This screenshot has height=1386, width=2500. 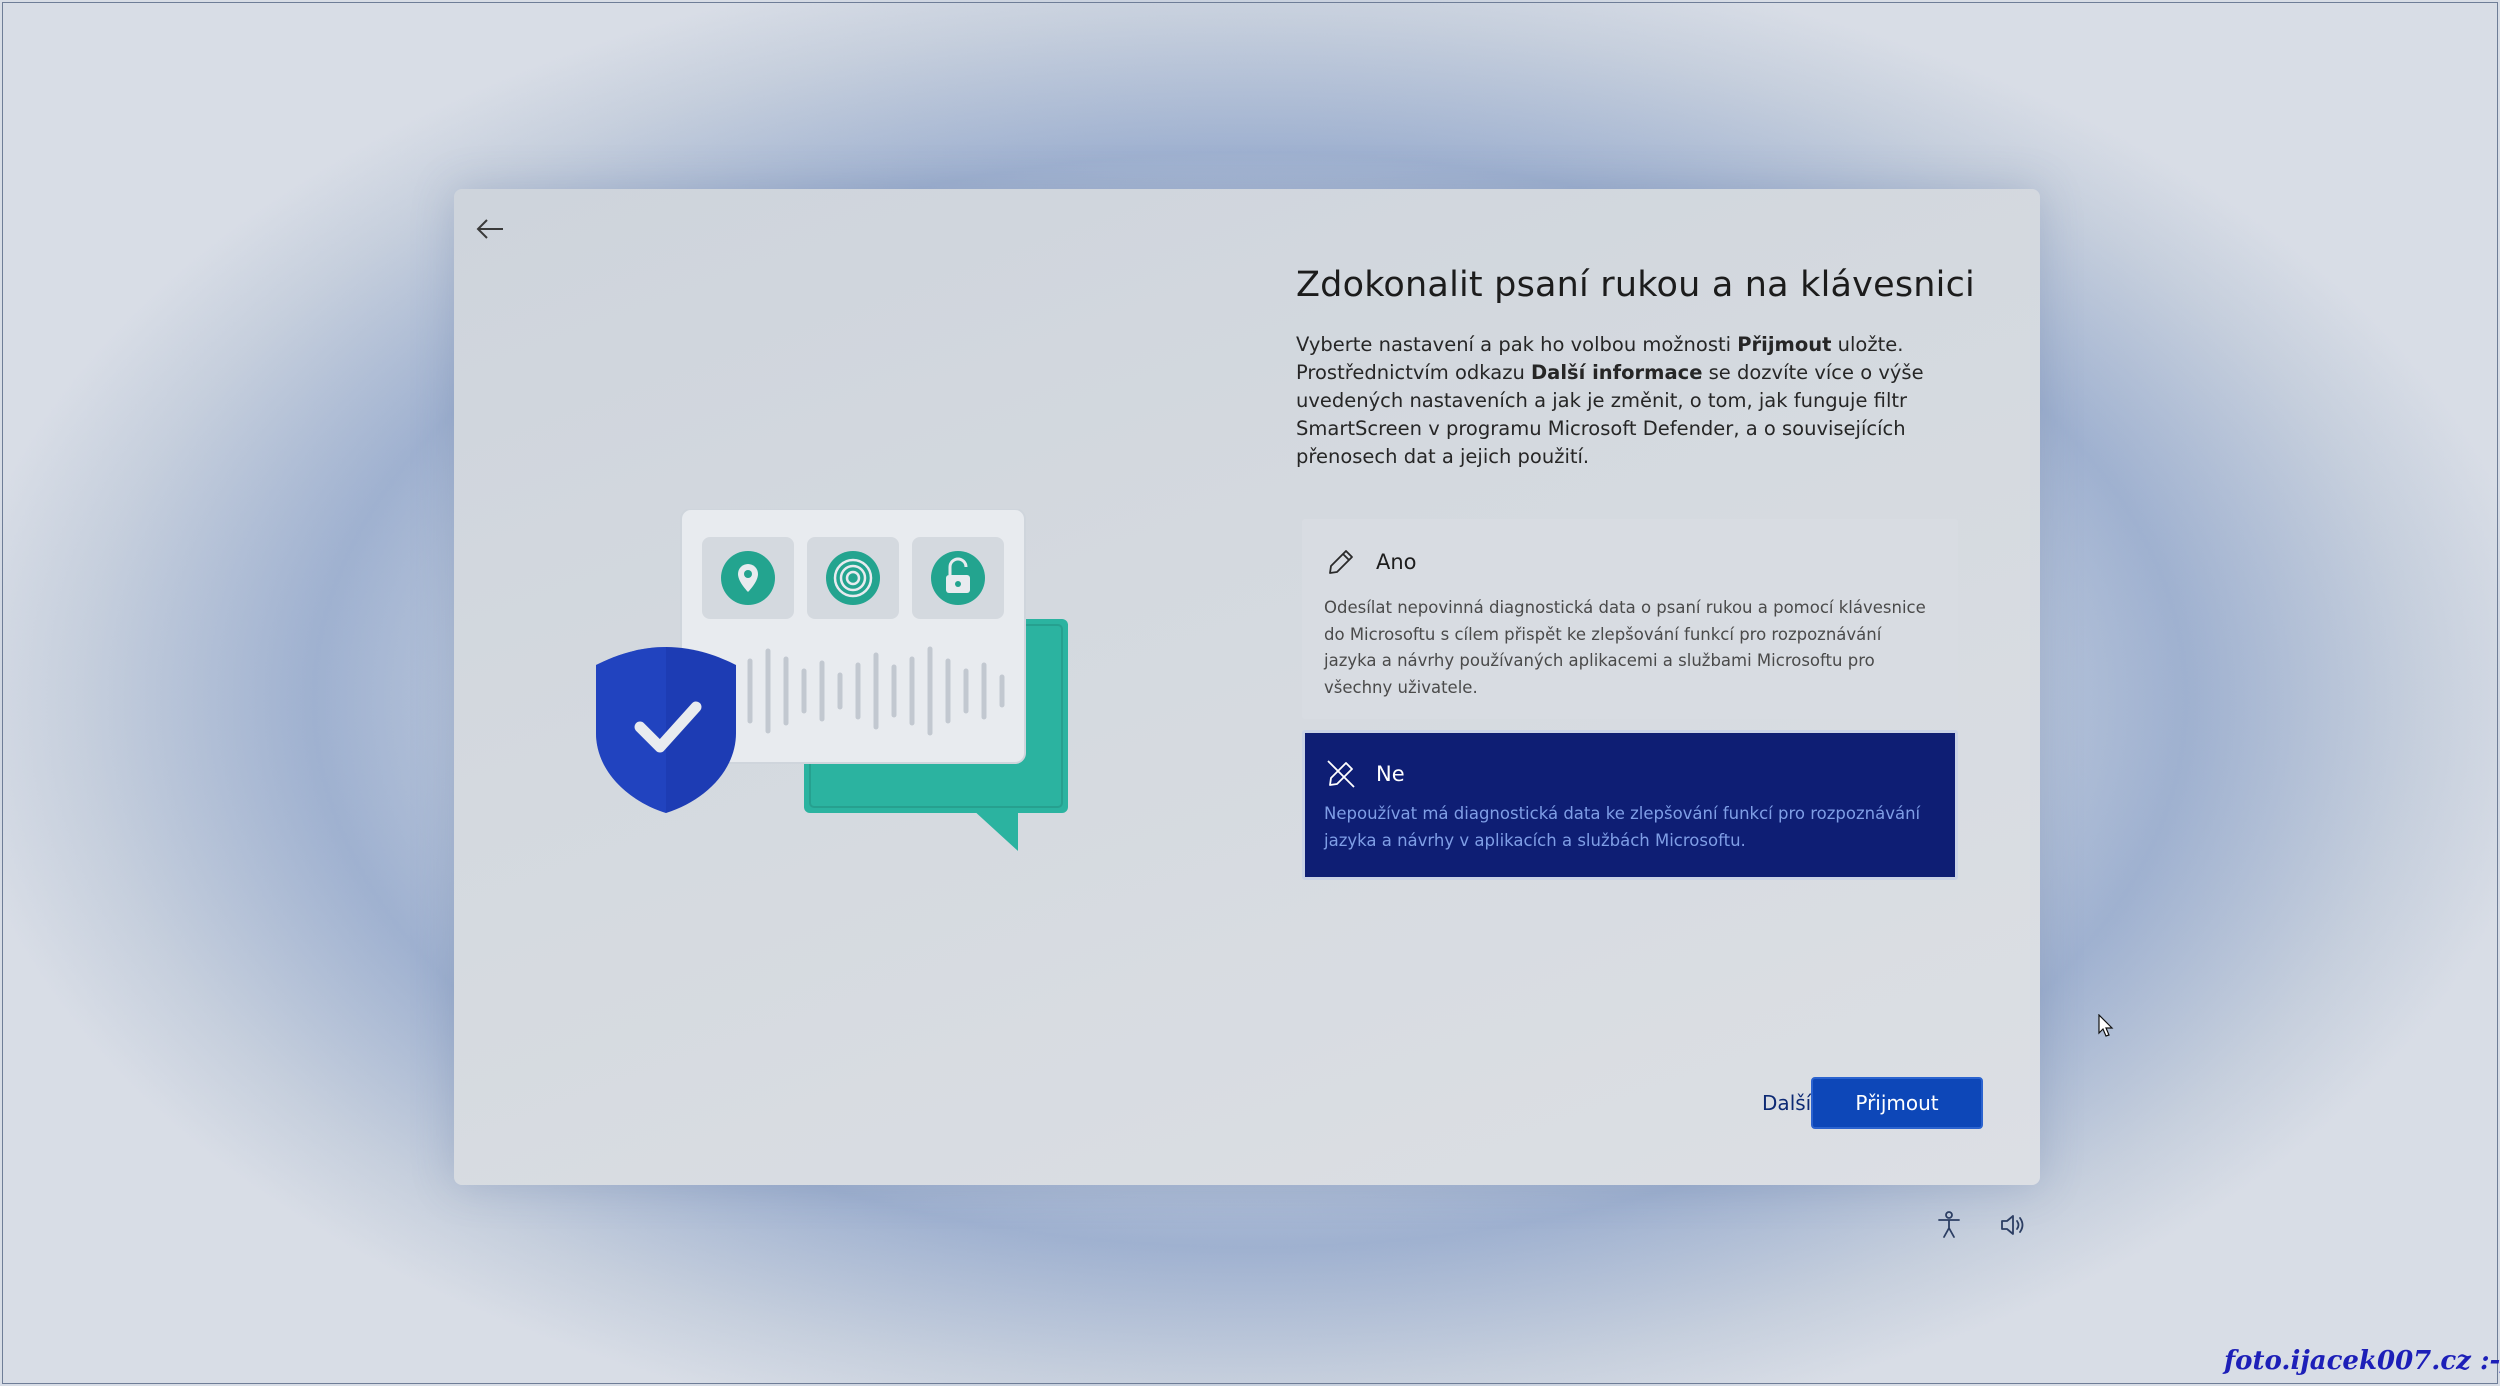 I want to click on option-yes-label: Ano, so click(x=1396, y=562).